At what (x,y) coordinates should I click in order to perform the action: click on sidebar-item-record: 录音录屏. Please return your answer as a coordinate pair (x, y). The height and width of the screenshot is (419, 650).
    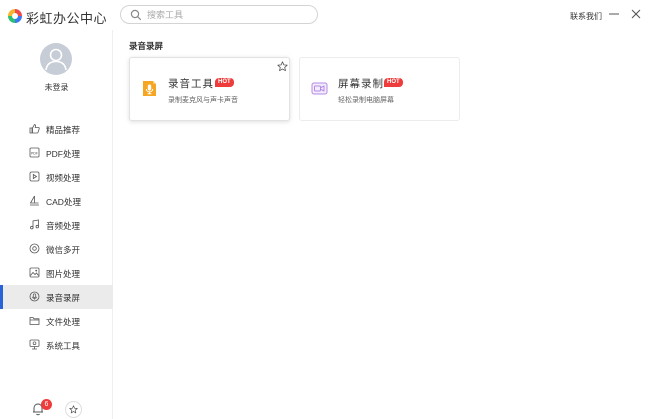
    Looking at the image, I should click on (56, 297).